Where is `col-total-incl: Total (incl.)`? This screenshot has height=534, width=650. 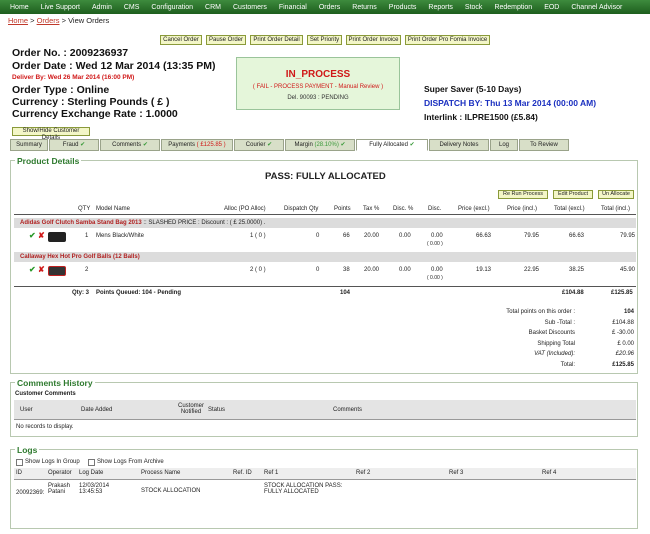
col-total-incl: Total (incl.) is located at coordinates (616, 209).